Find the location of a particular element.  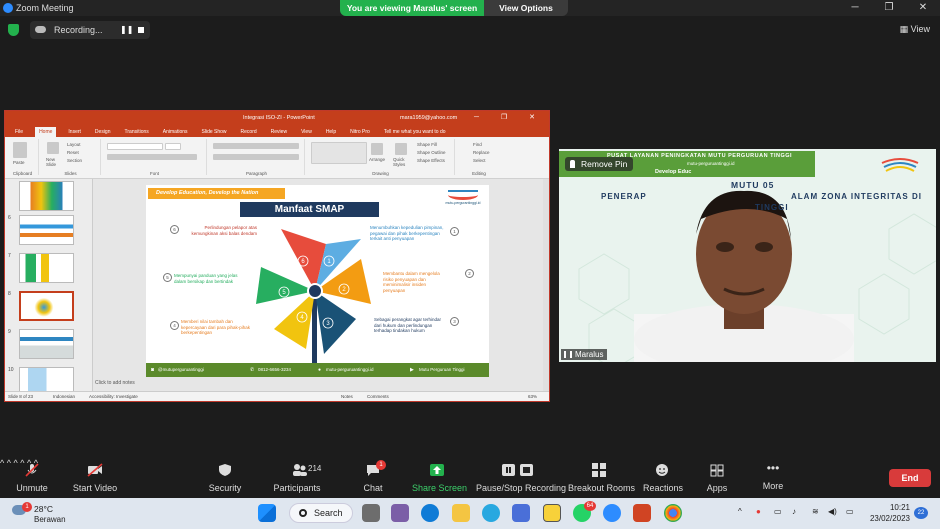

breakout-rooms-button: Breakout Rooms is located at coordinates (601, 475).